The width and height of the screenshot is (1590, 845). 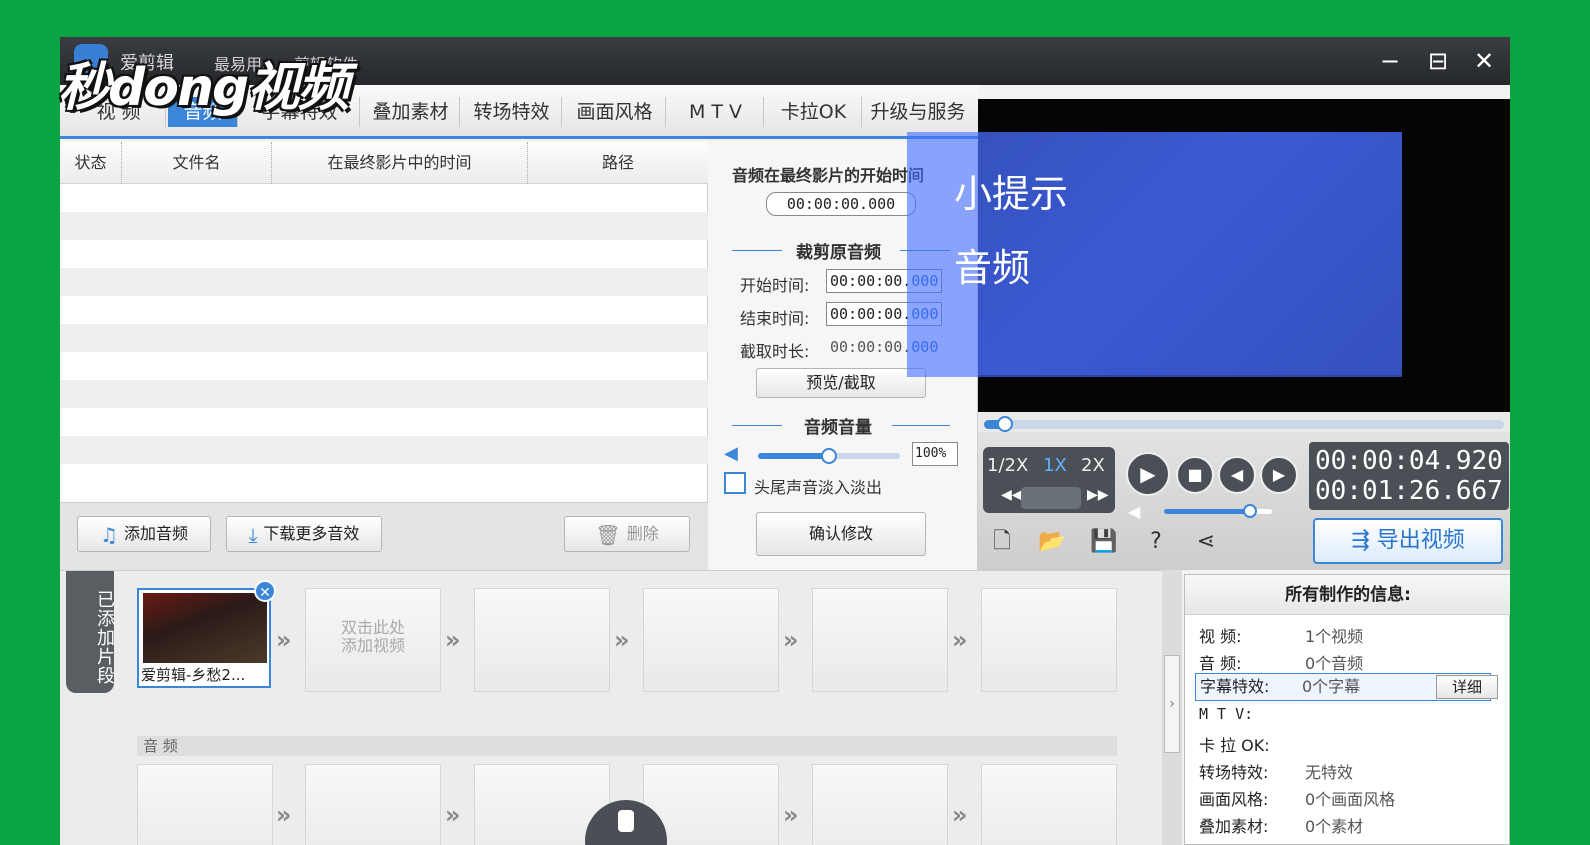 What do you see at coordinates (144, 534) in the screenshot?
I see `add-audio-button: ♫ 添加音频` at bounding box center [144, 534].